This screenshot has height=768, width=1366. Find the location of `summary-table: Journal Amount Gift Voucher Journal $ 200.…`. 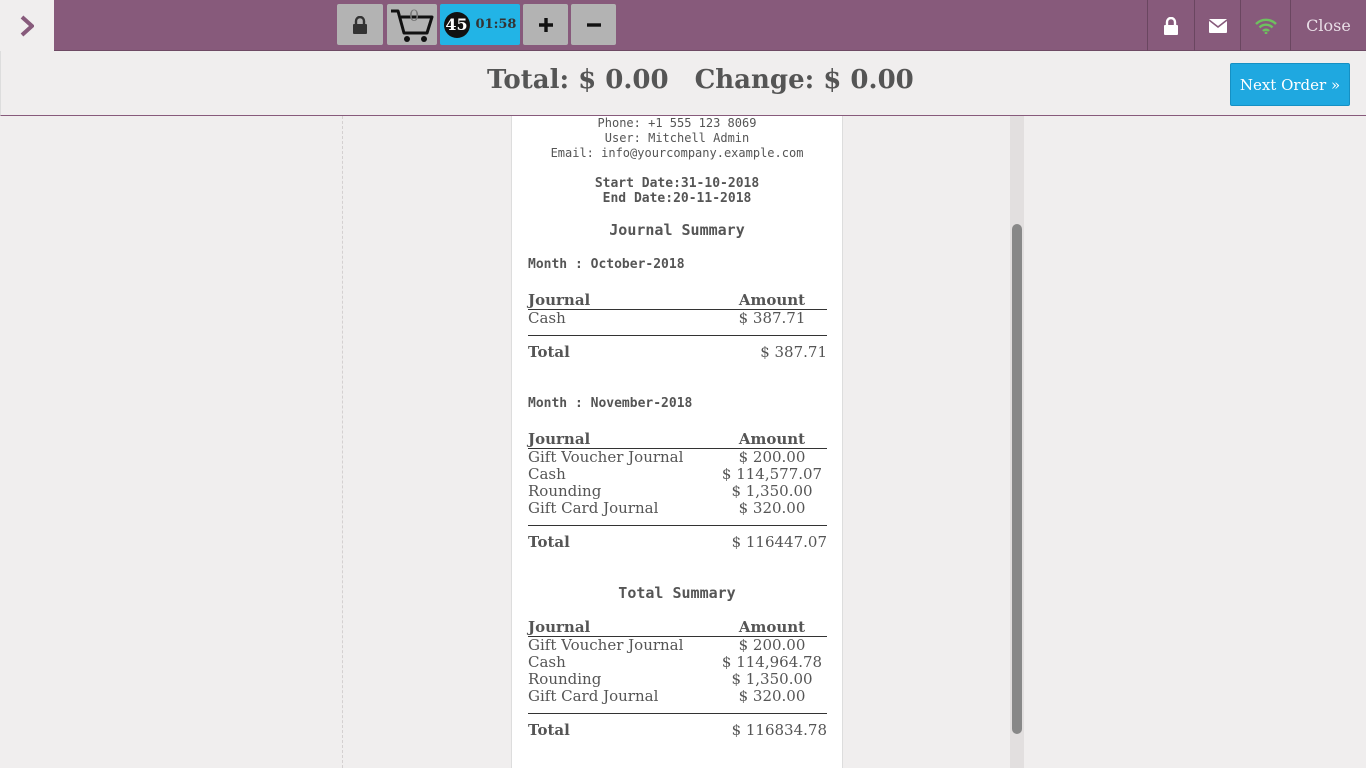

summary-table: Journal Amount Gift Voucher Journal $ 200.… is located at coordinates (677, 679).